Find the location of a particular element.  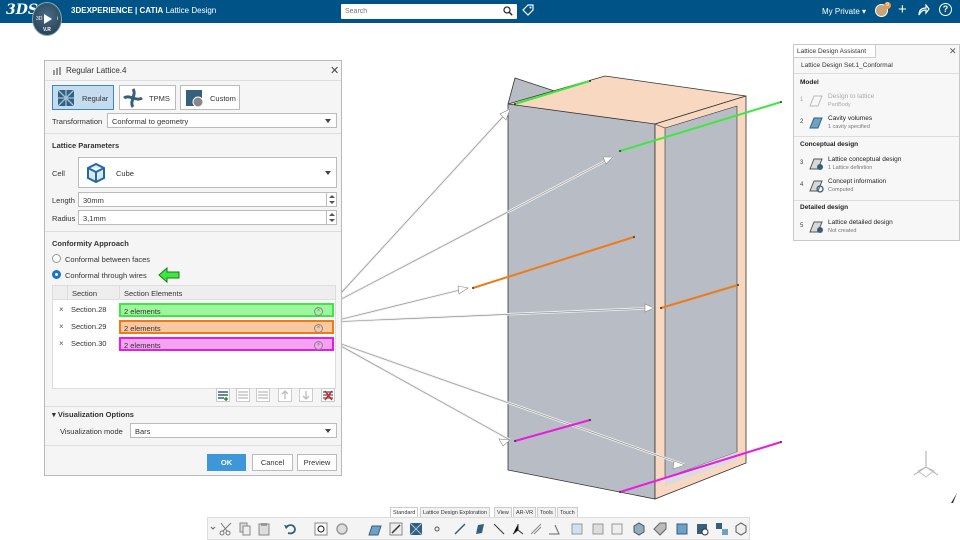

offset-icon is located at coordinates (617, 529).